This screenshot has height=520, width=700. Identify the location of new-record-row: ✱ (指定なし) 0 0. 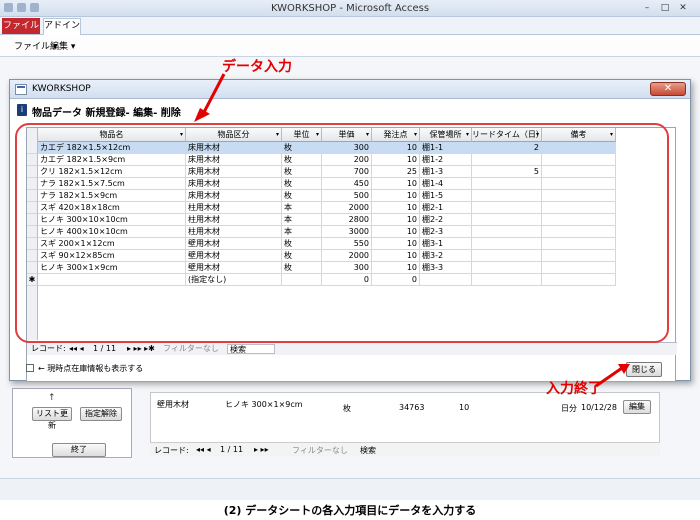
(352, 280).